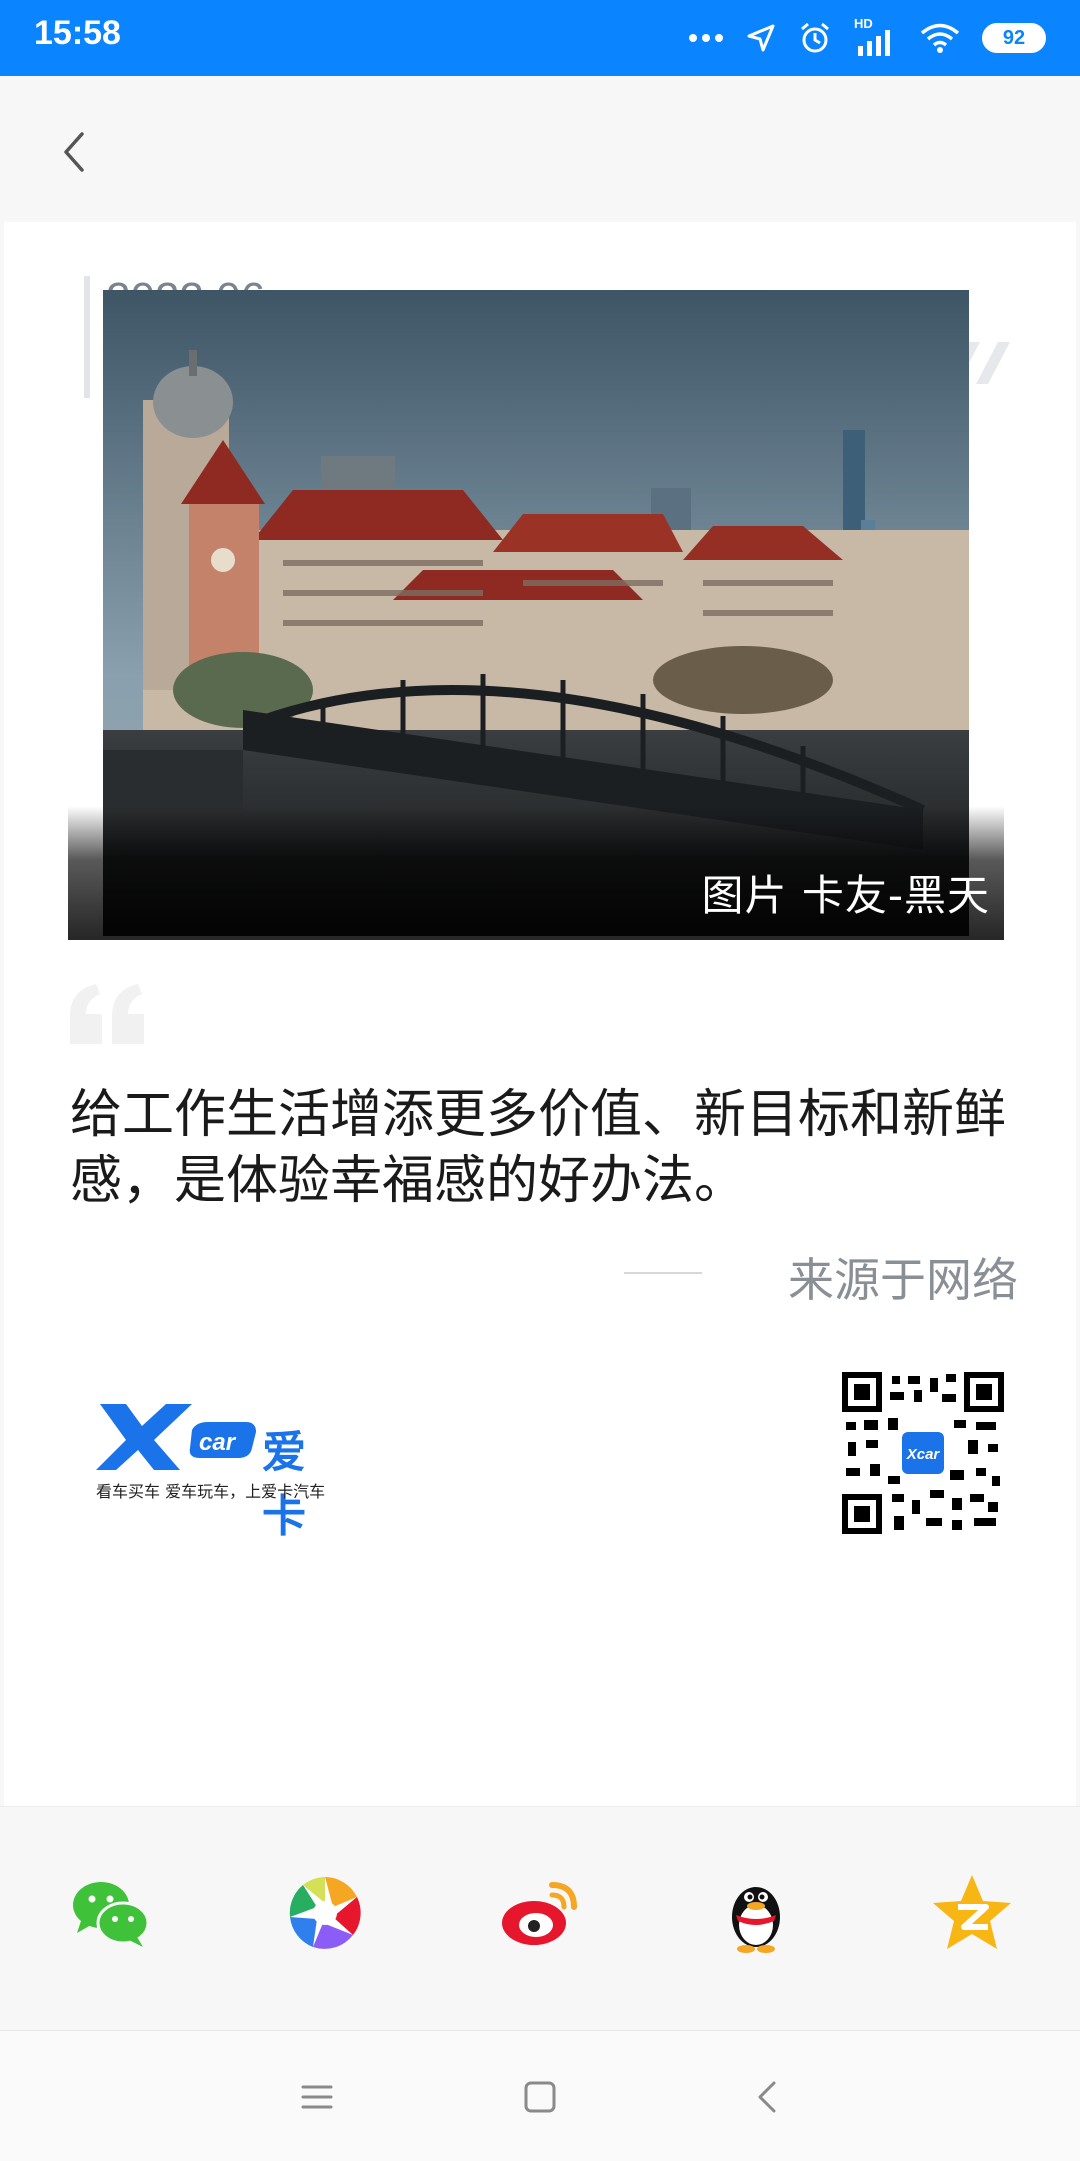 This screenshot has height=2161, width=1080. What do you see at coordinates (211, 1491) in the screenshot?
I see `tagline: 看车买车 爱车玩车，上爱卡汽车` at bounding box center [211, 1491].